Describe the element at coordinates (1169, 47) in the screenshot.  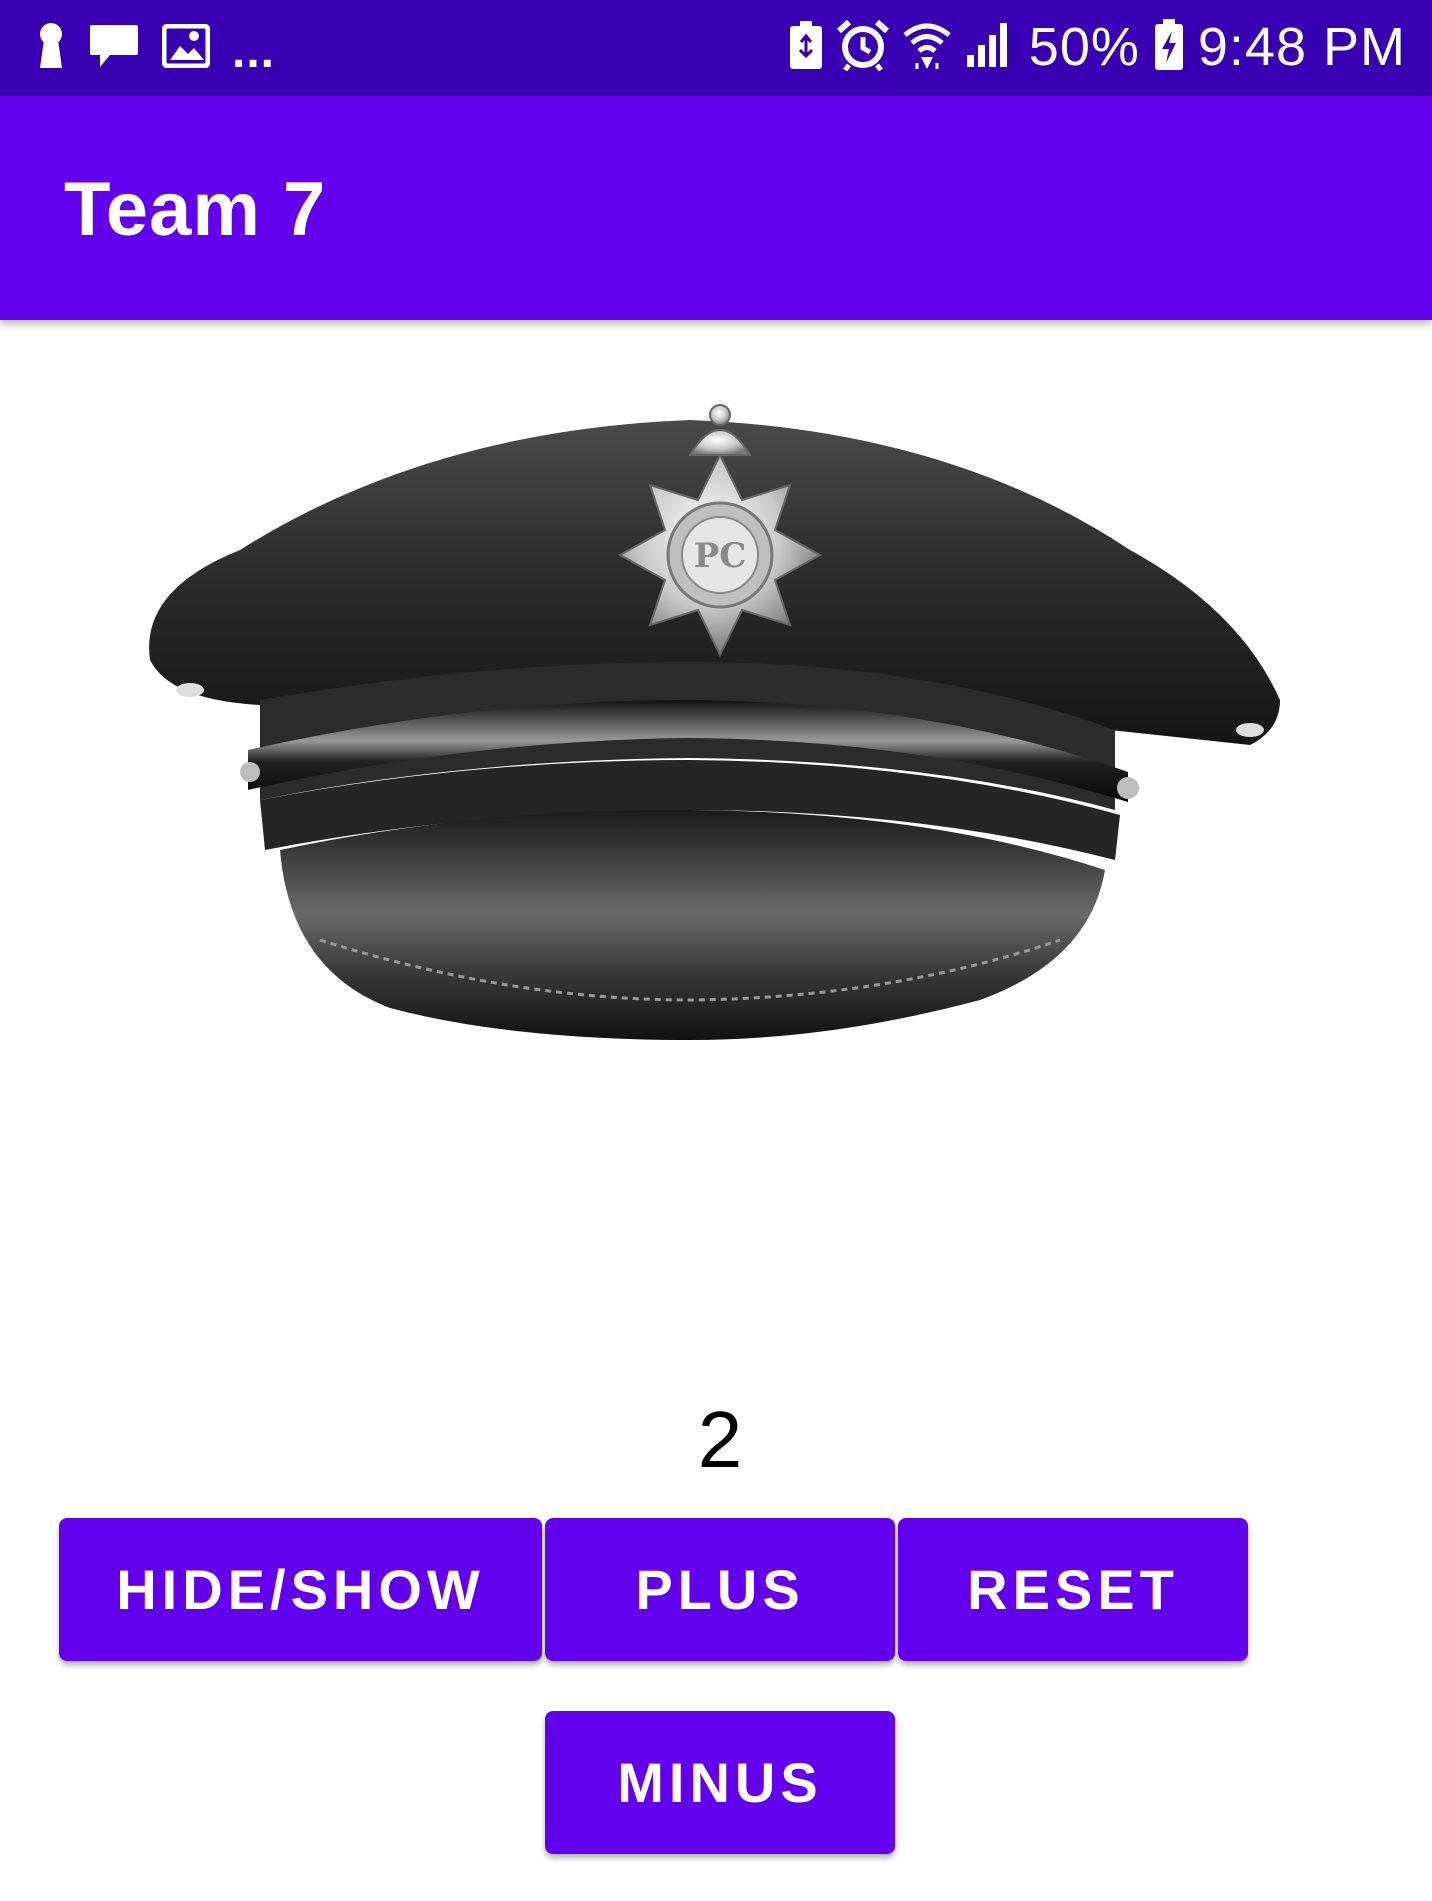
I see `battery-charging-icon` at that location.